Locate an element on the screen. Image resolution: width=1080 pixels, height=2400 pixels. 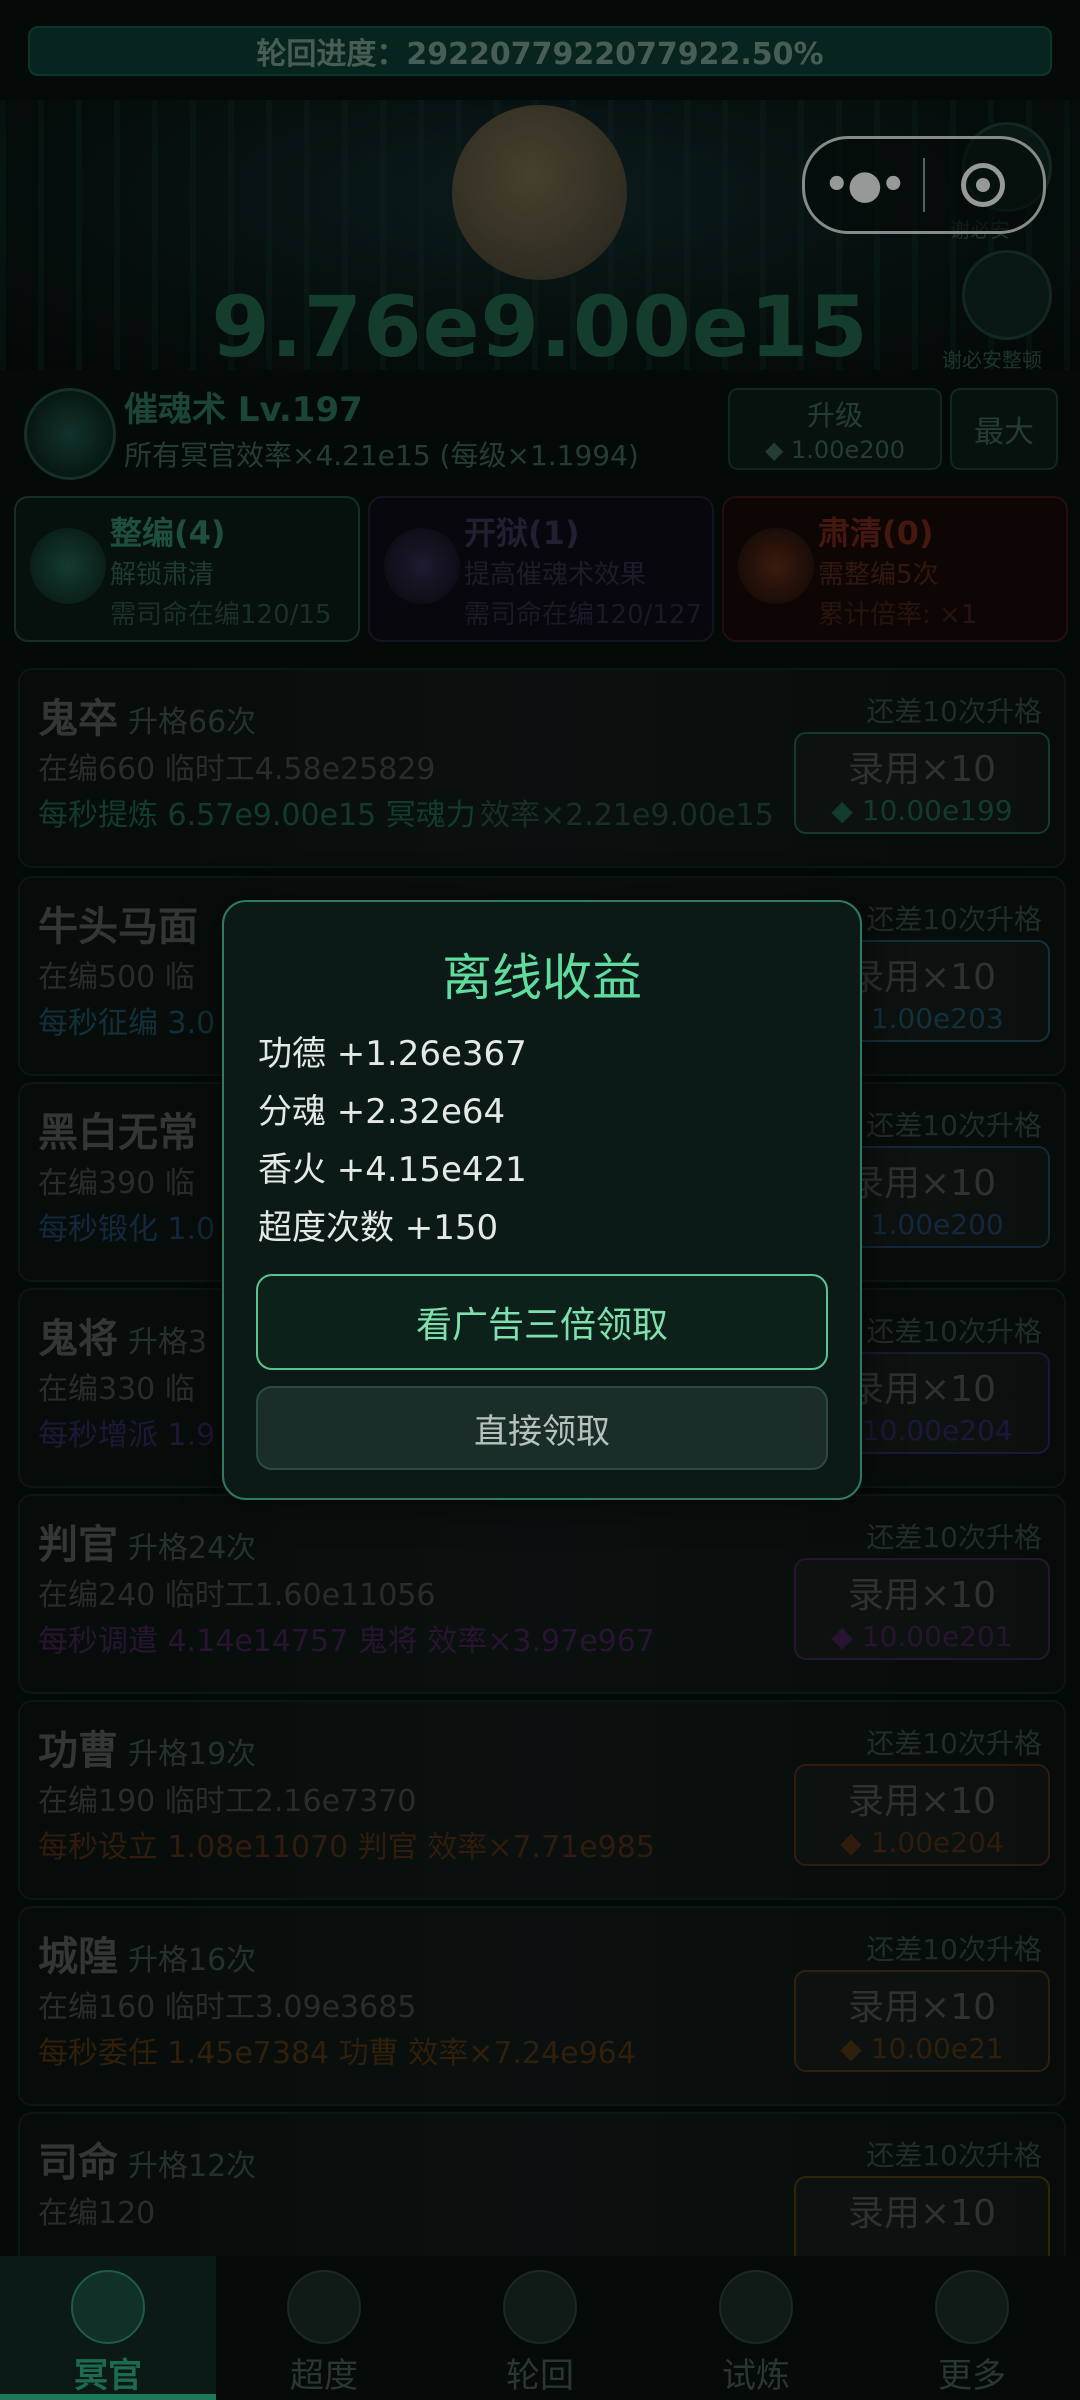
nav-tab-0: 冥官 is located at coordinates (108, 2328).